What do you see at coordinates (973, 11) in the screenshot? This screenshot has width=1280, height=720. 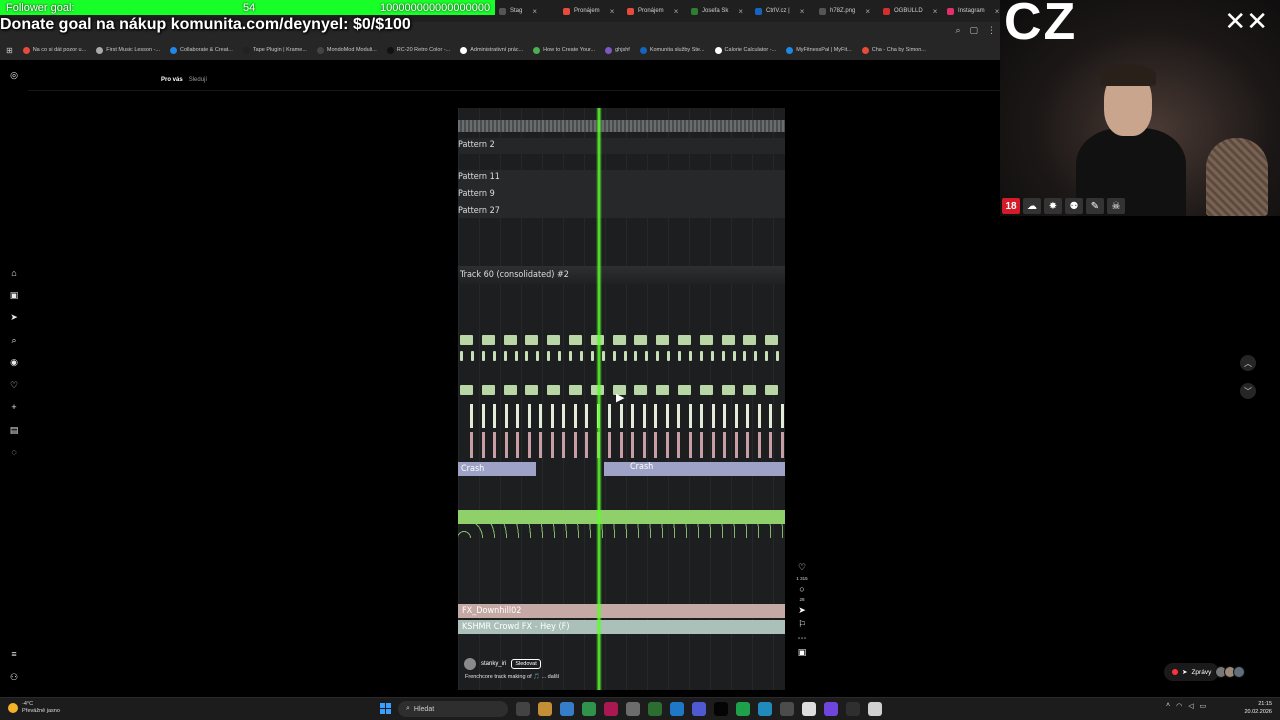 I see `browser-tab: Instagram ×` at bounding box center [973, 11].